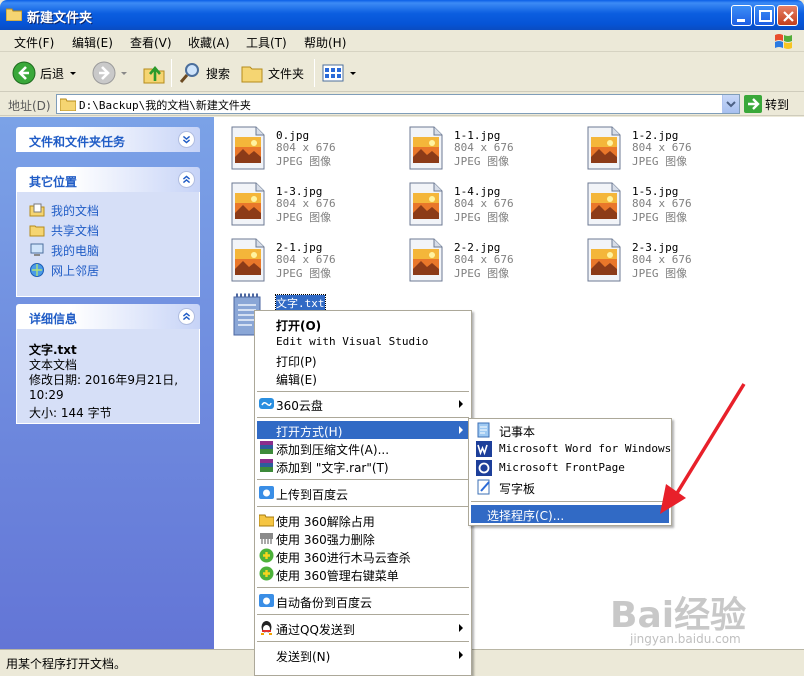 This screenshot has width=804, height=676. I want to click on up-folder-button, so click(156, 73).